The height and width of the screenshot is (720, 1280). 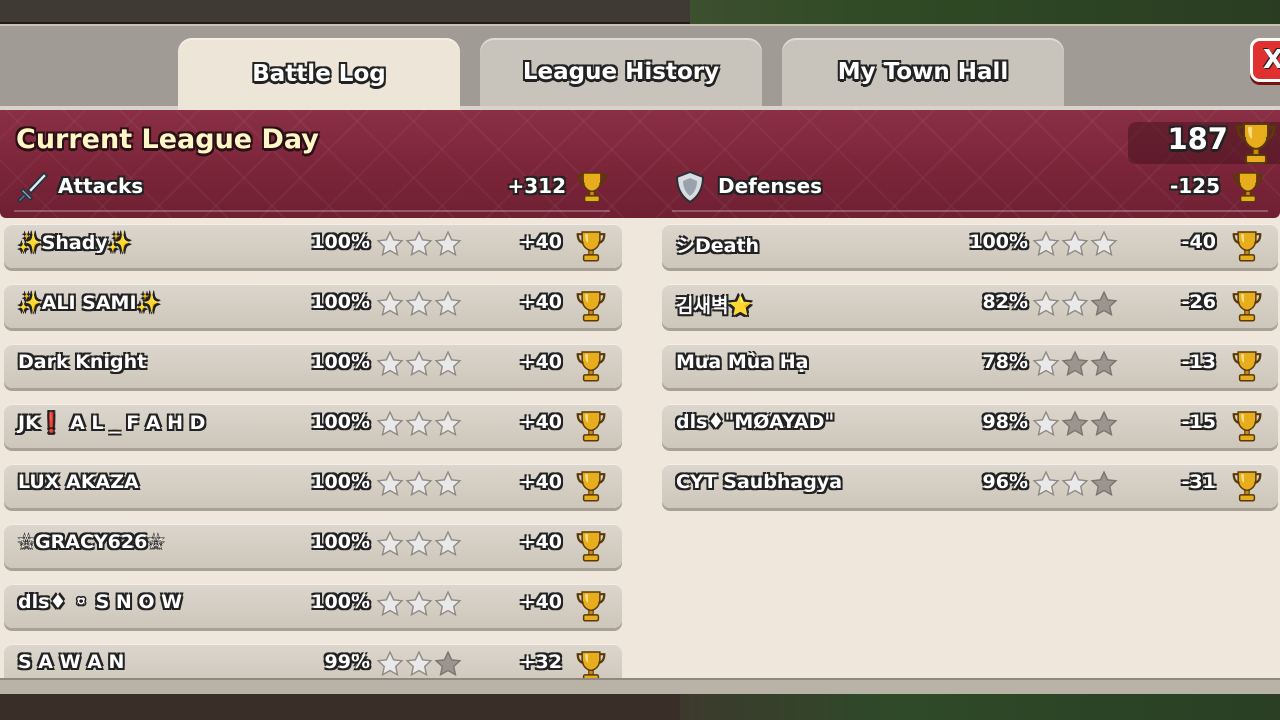 What do you see at coordinates (536, 186) in the screenshot?
I see `attacks-total: +312` at bounding box center [536, 186].